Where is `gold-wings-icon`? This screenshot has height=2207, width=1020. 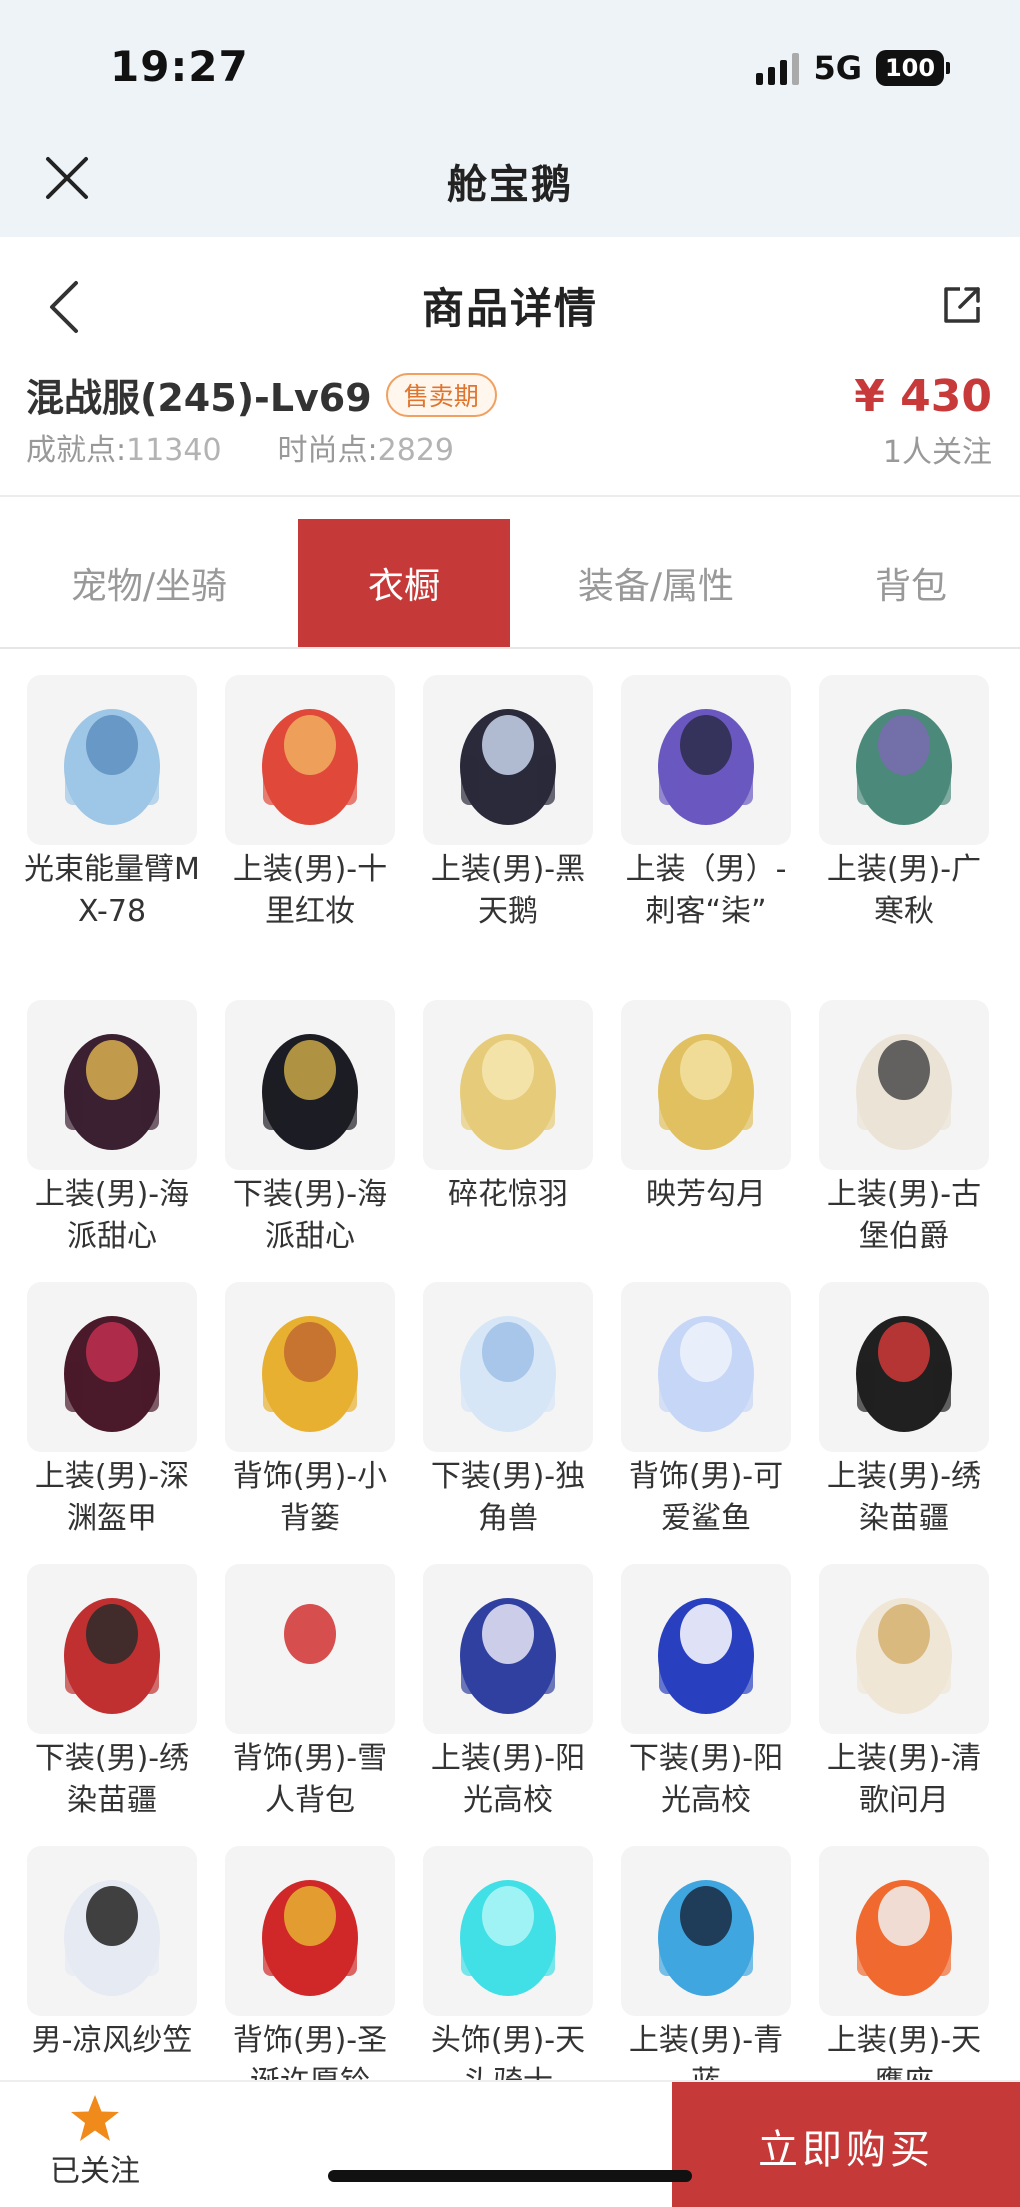 gold-wings-icon is located at coordinates (508, 1085).